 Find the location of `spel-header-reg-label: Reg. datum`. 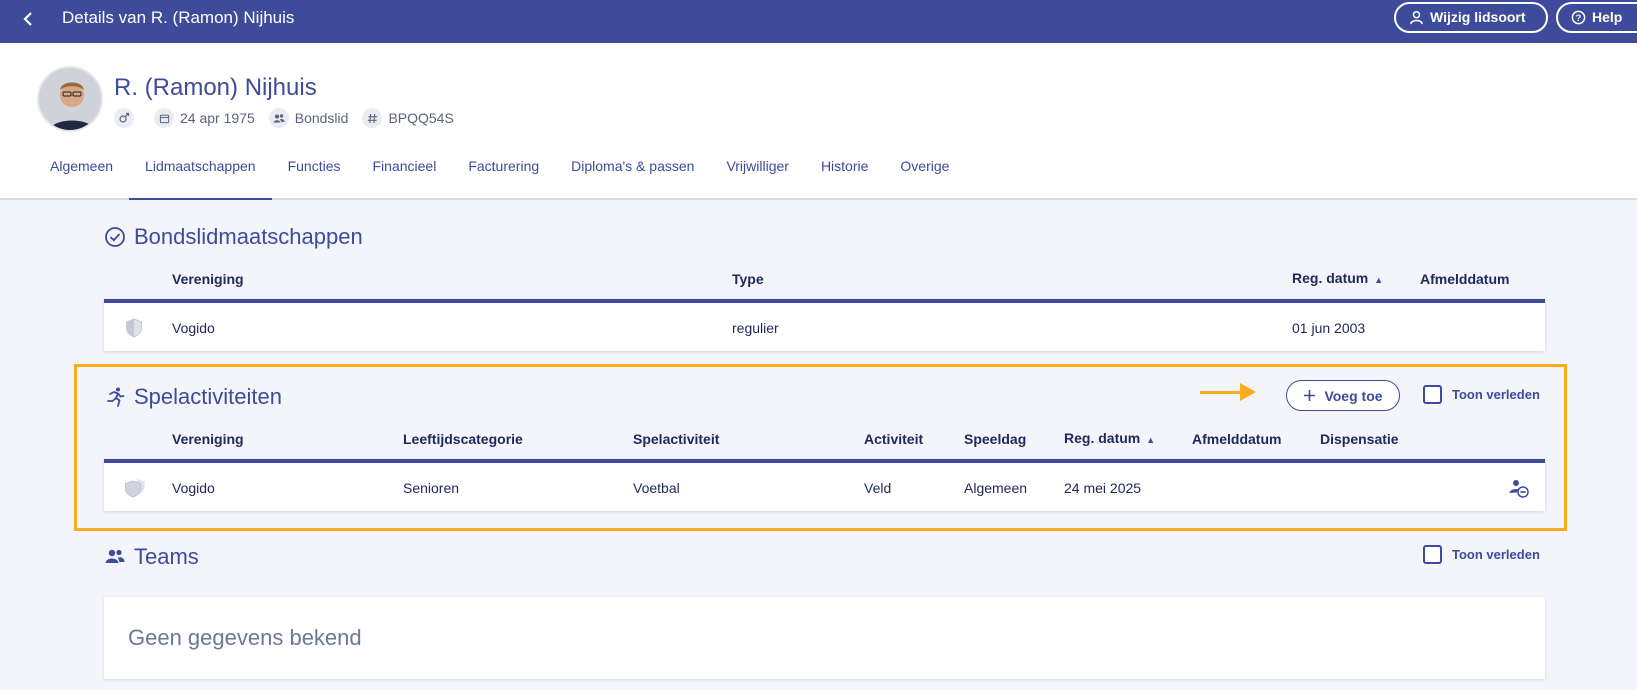

spel-header-reg-label: Reg. datum is located at coordinates (1102, 438).